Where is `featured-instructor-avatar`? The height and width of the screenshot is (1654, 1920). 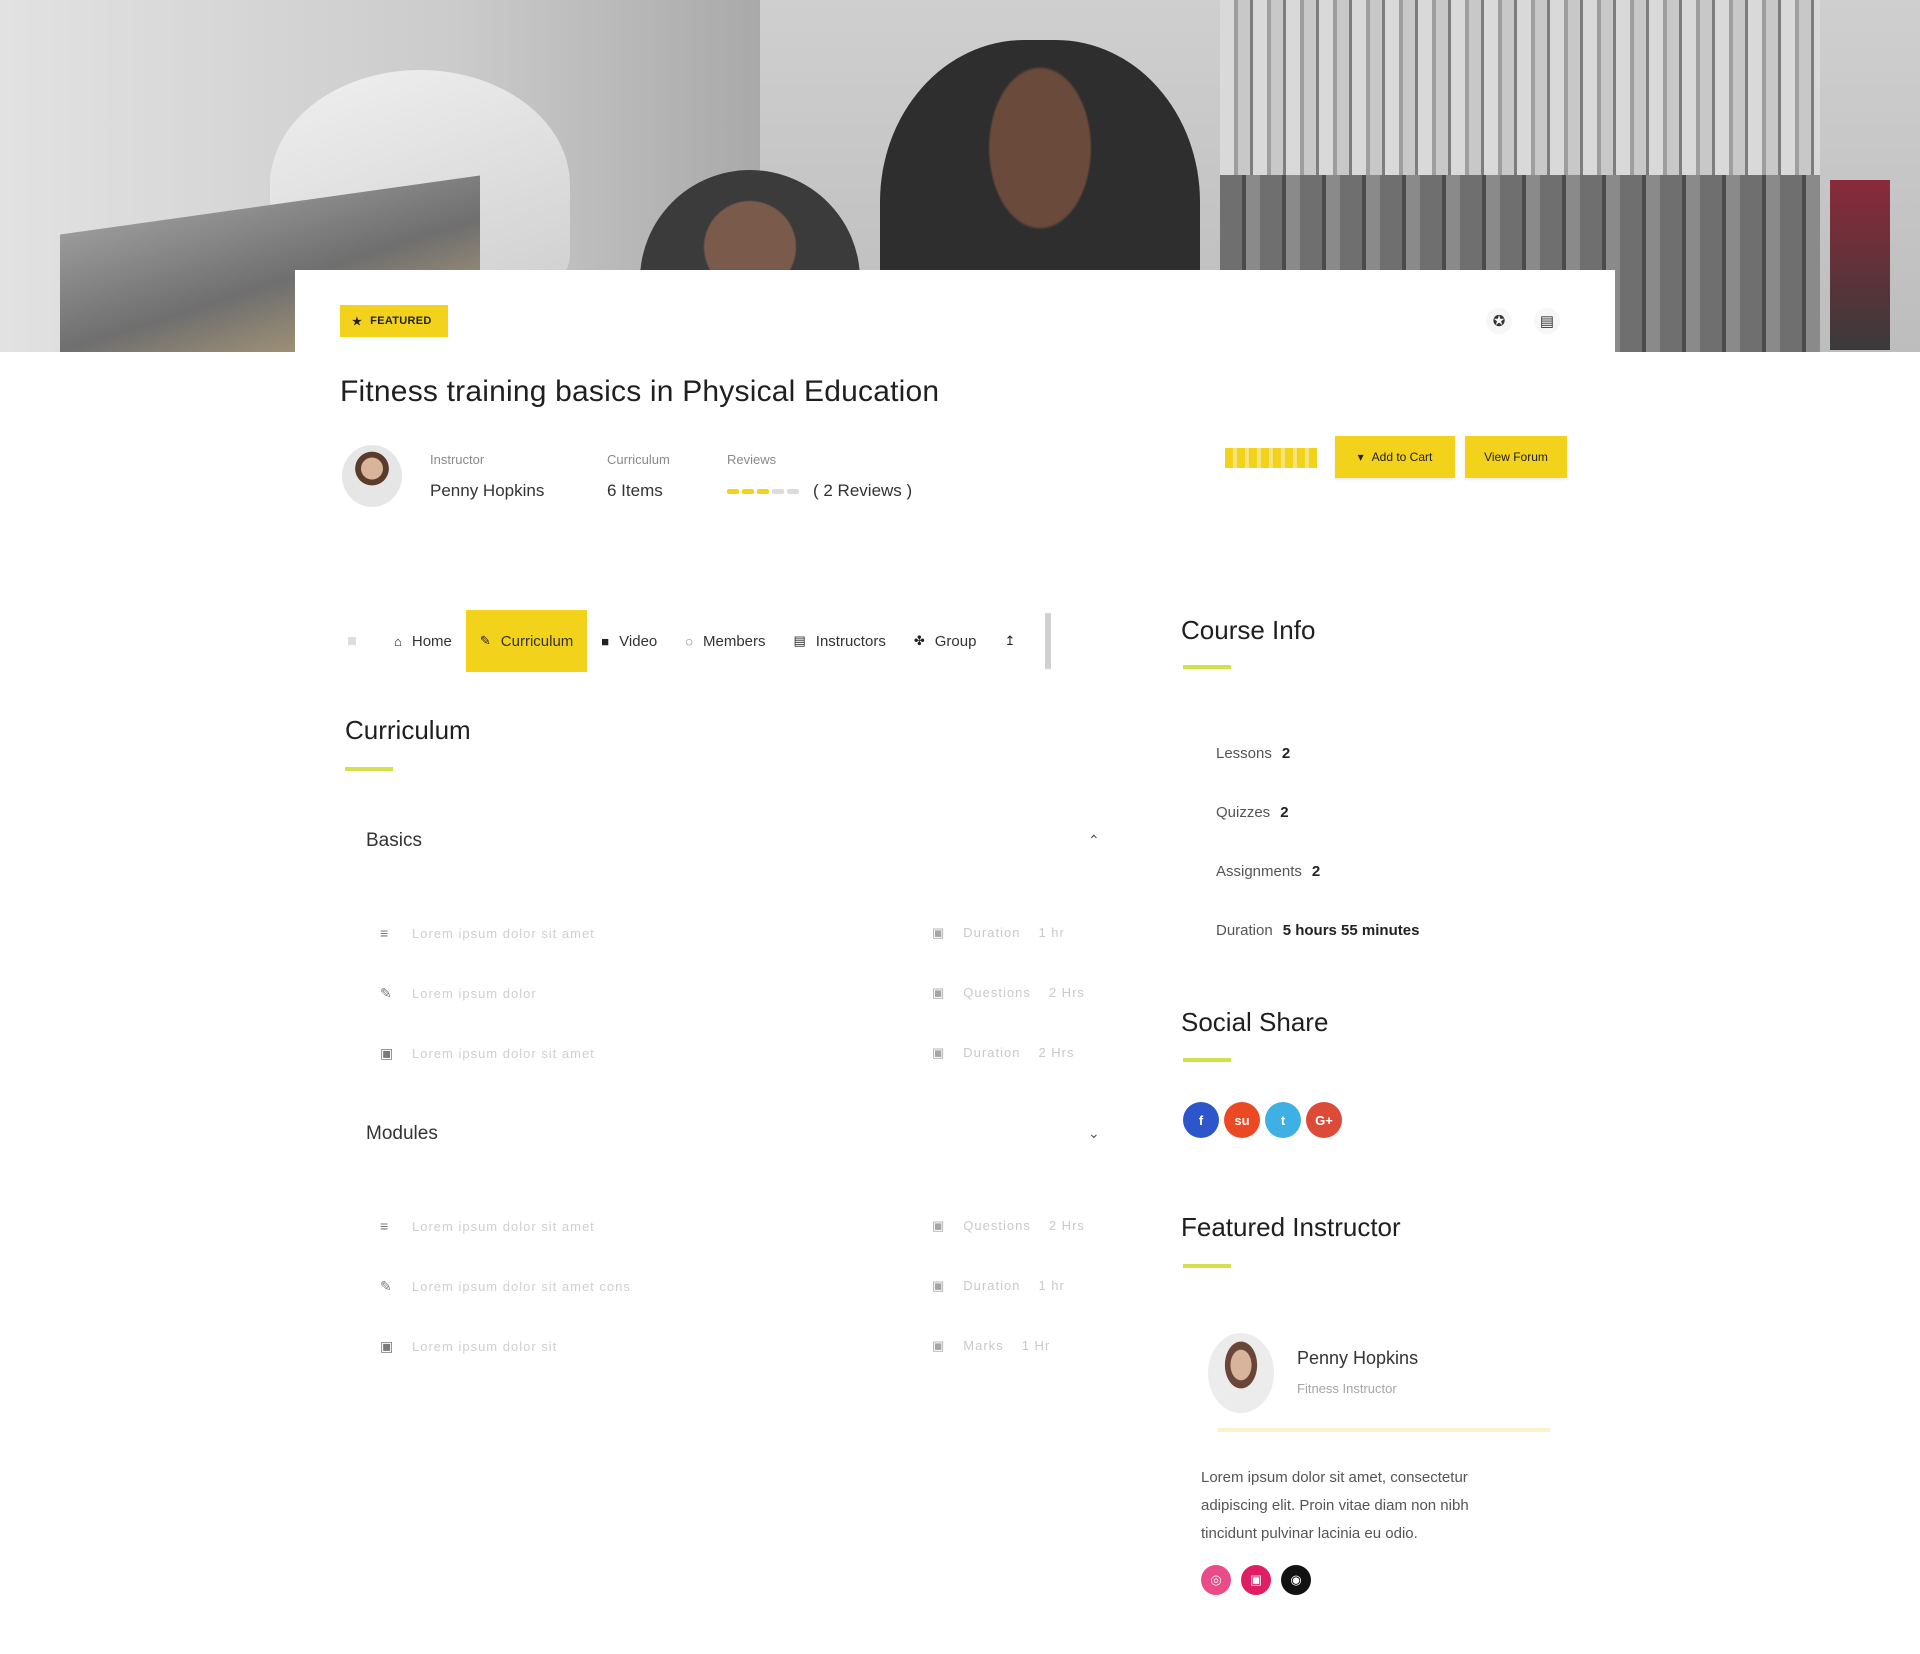
featured-instructor-avatar is located at coordinates (1241, 1373).